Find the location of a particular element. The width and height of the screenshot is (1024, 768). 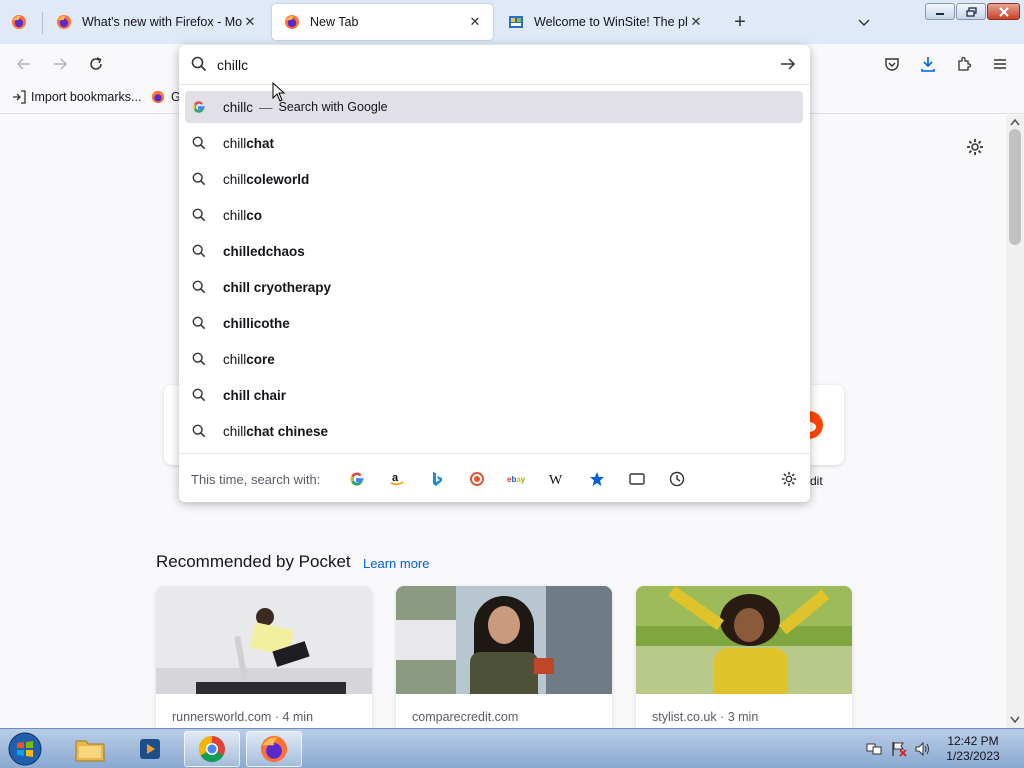

pocket-card: comparecredit.com is located at coordinates (504, 657).